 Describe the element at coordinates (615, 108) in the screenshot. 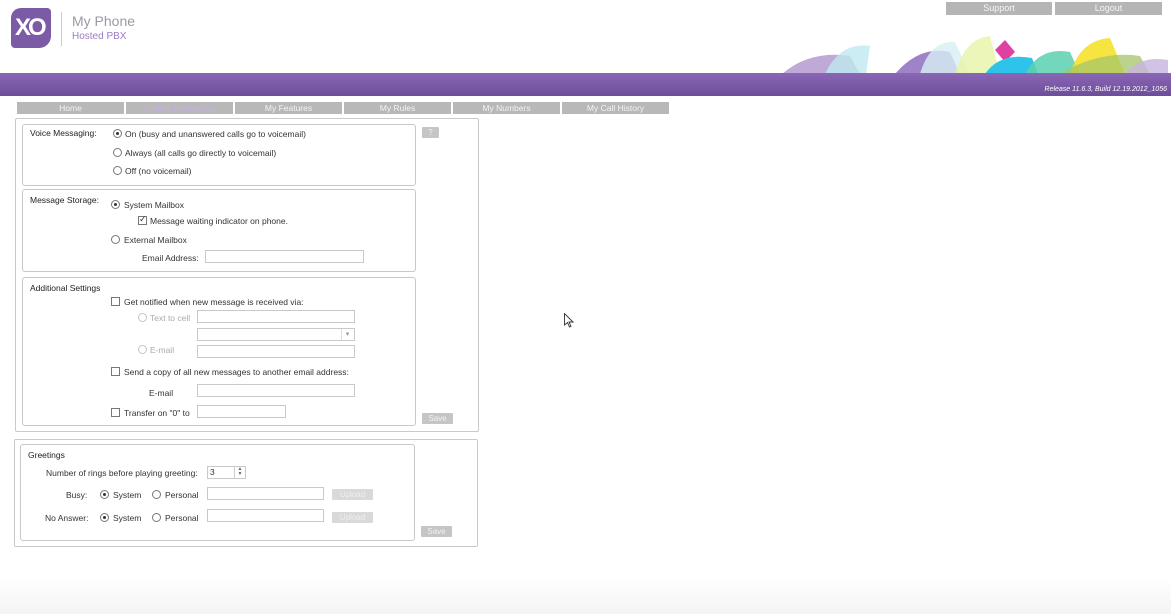

I see `tab-my-call-history: My Call History` at that location.